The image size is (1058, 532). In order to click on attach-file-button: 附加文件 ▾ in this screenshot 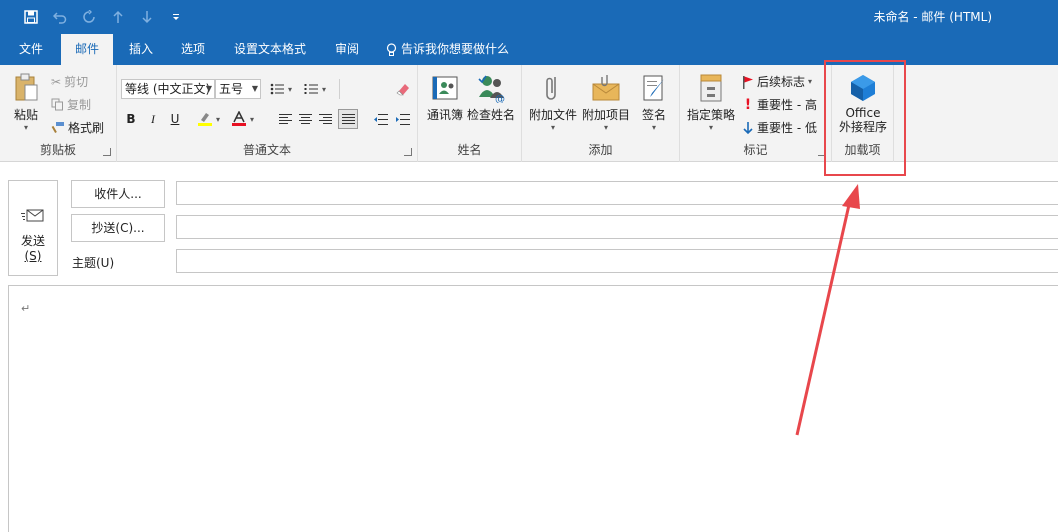, I will do `click(553, 102)`.